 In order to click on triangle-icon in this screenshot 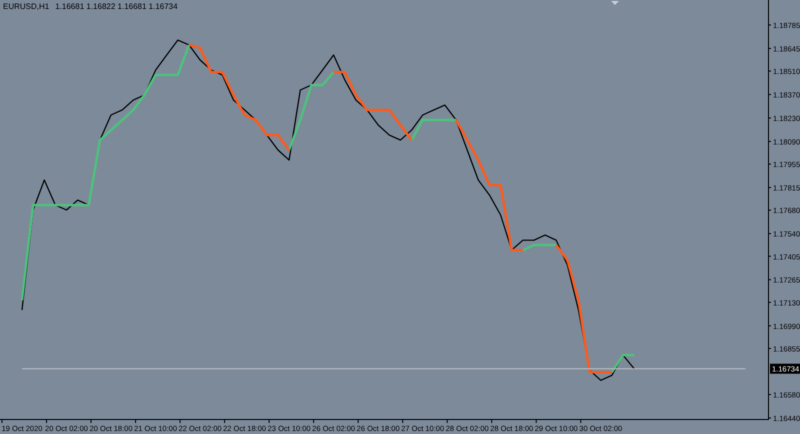, I will do `click(615, 3)`.